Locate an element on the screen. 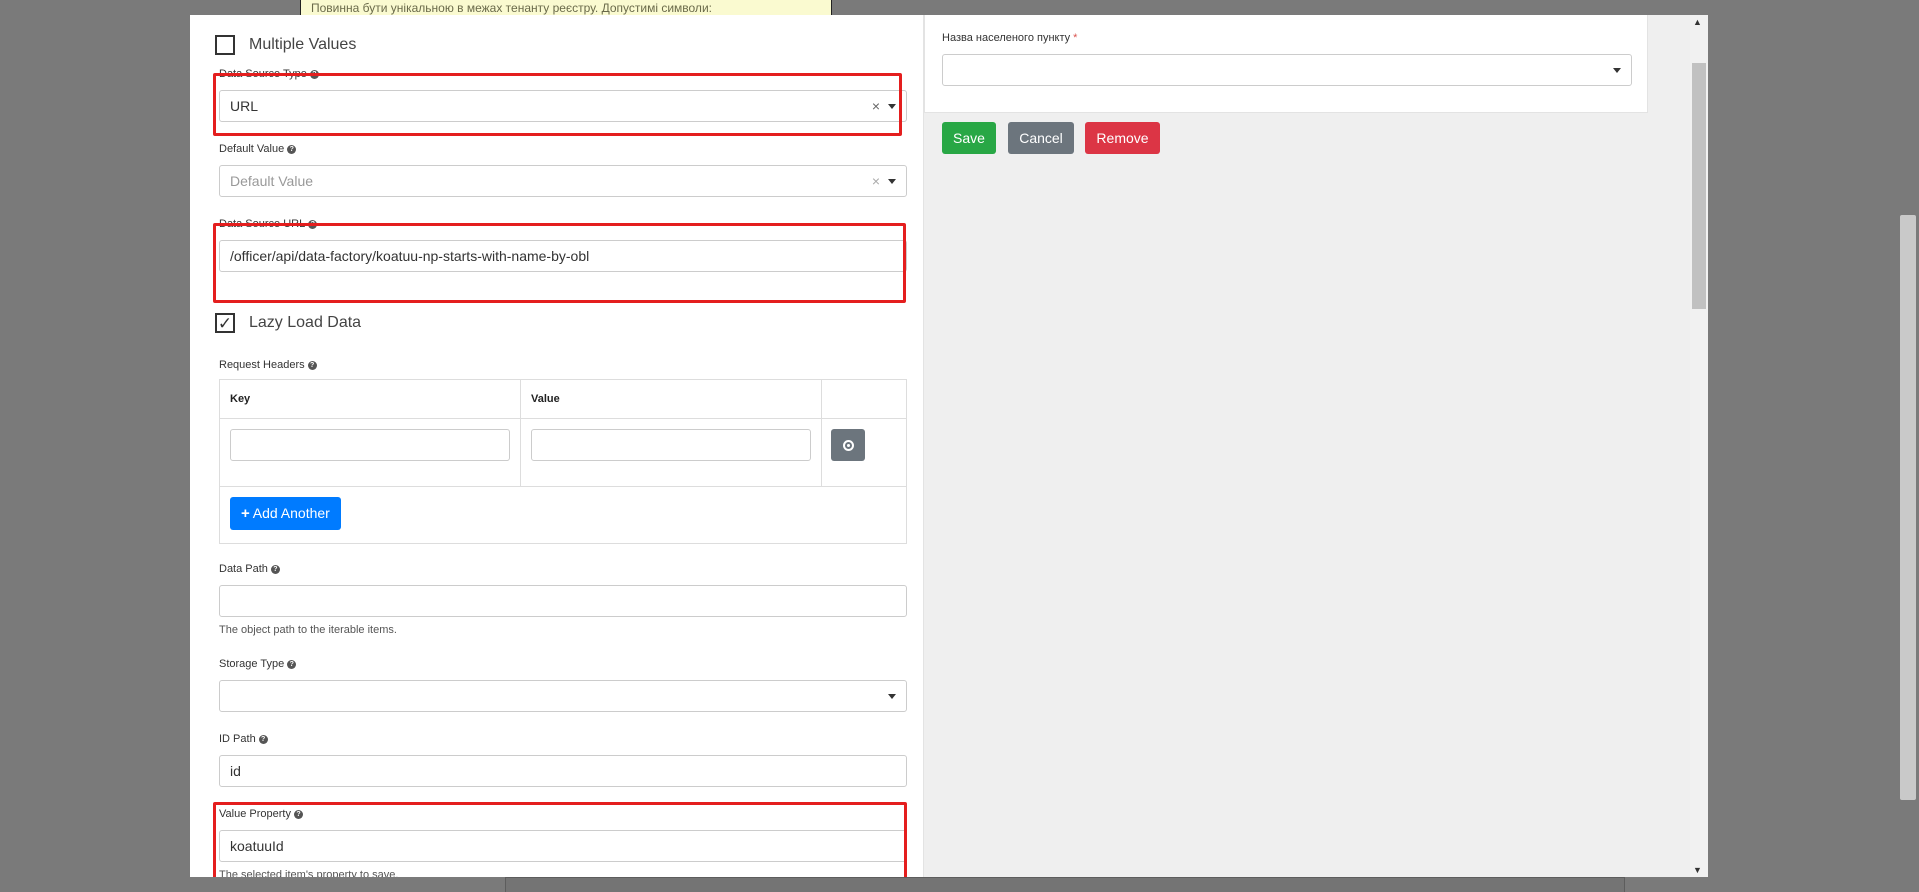  storage-type-label: Storage Type is located at coordinates (252, 664).